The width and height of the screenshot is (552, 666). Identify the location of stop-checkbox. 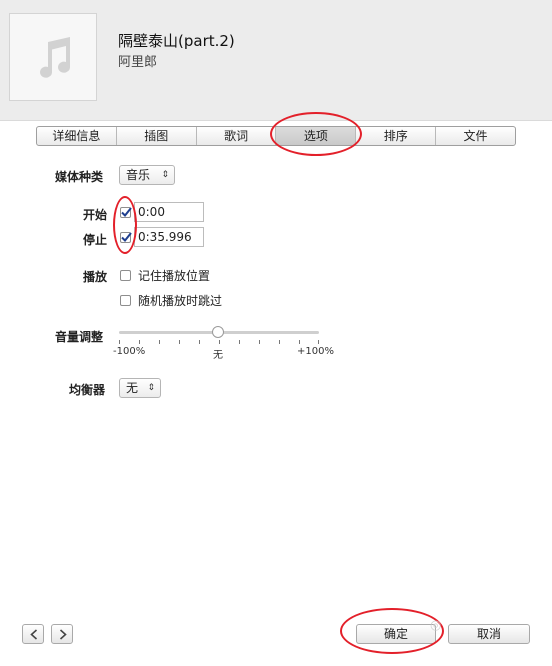
(126, 237).